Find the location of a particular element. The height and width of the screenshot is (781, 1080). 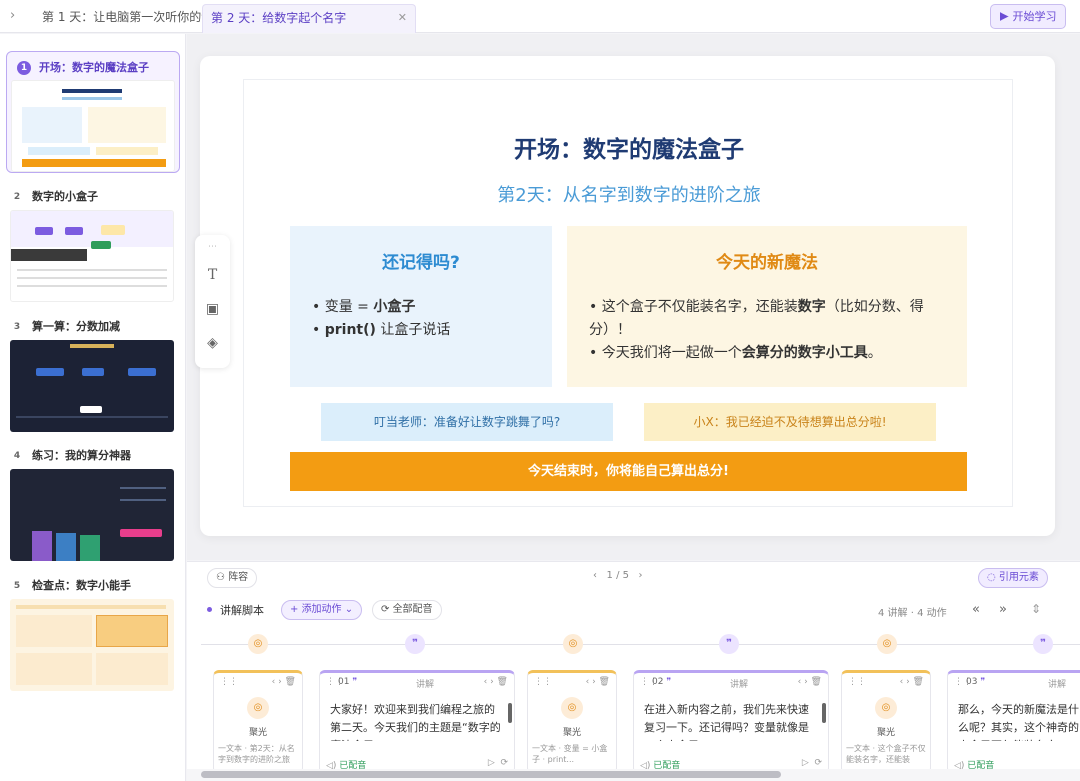

speech-text: 那么，今天的新魔法是什么呢？其实，这个神奇的小盒子不仅能装名字。 is located at coordinates (1019, 721).